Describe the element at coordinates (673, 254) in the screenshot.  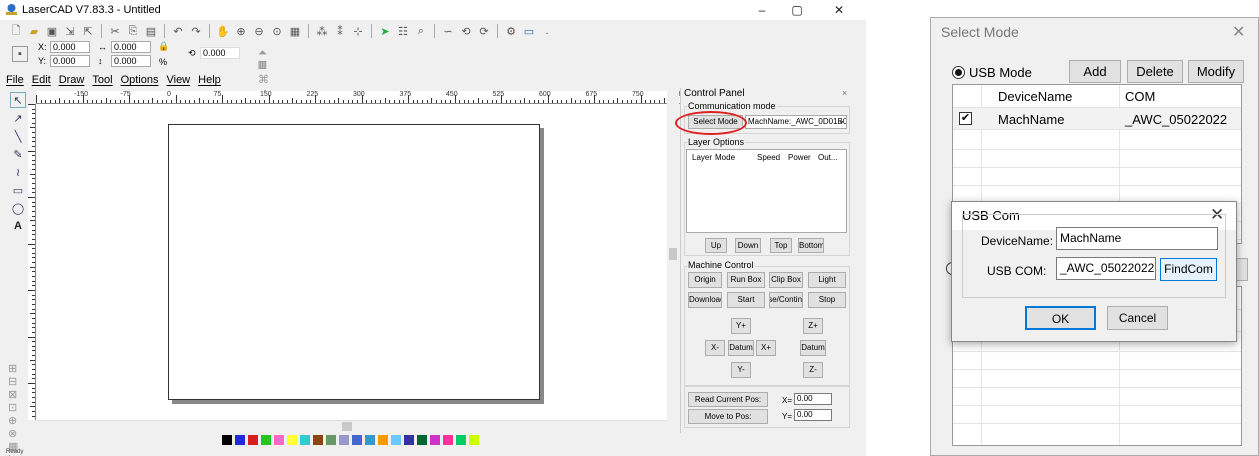
I see `vertical-scroll-thumb` at that location.